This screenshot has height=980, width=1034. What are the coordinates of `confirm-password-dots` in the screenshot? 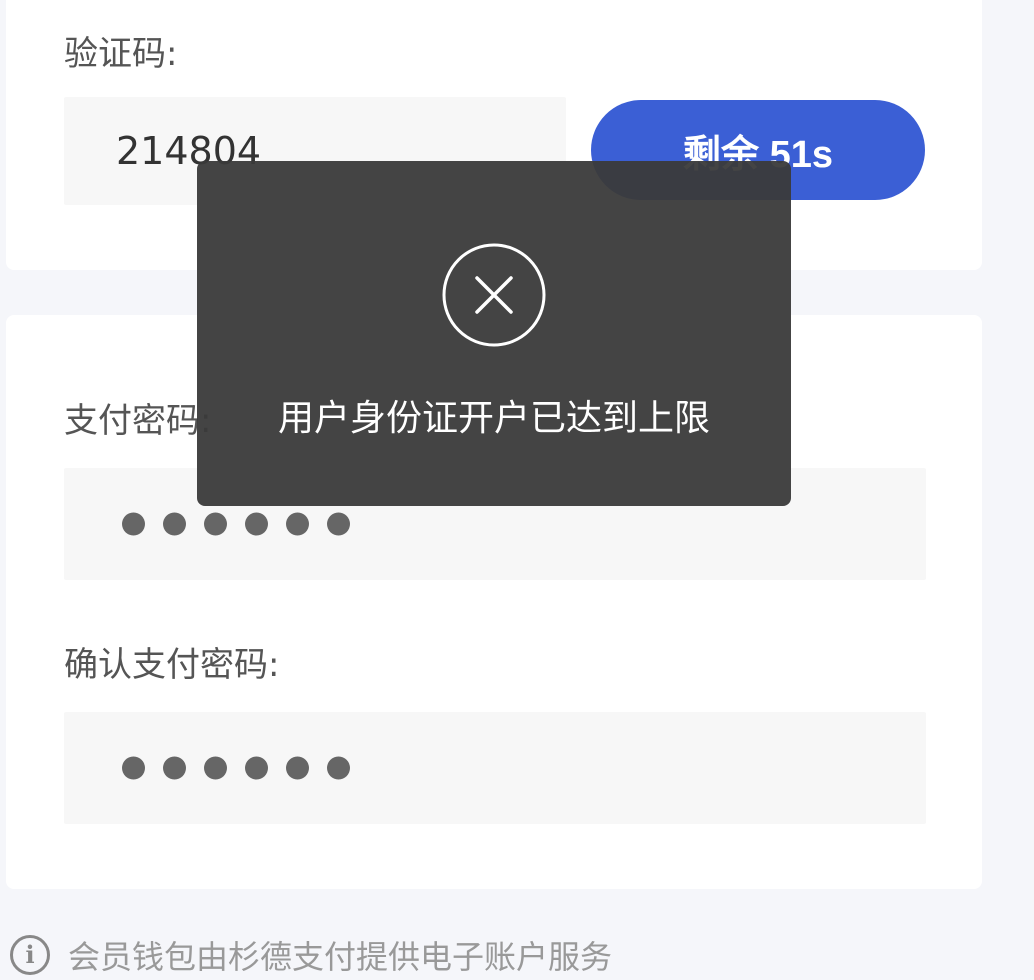 It's located at (236, 768).